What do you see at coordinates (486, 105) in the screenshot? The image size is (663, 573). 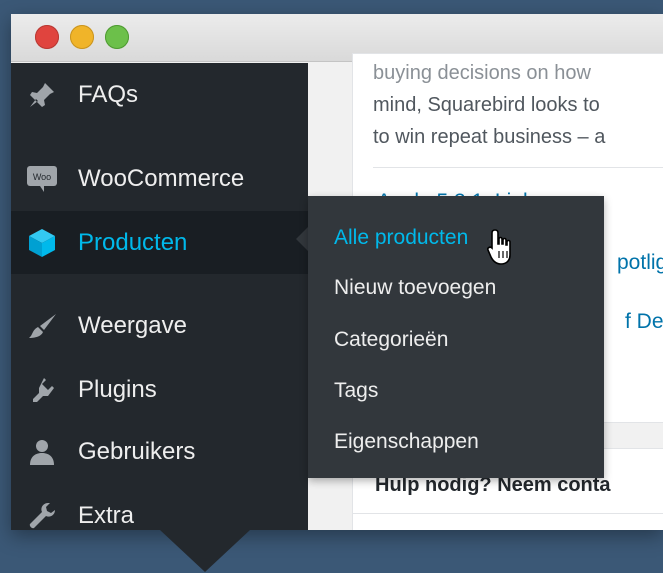 I see `paragraph-line: mind, Squarebird looks to` at bounding box center [486, 105].